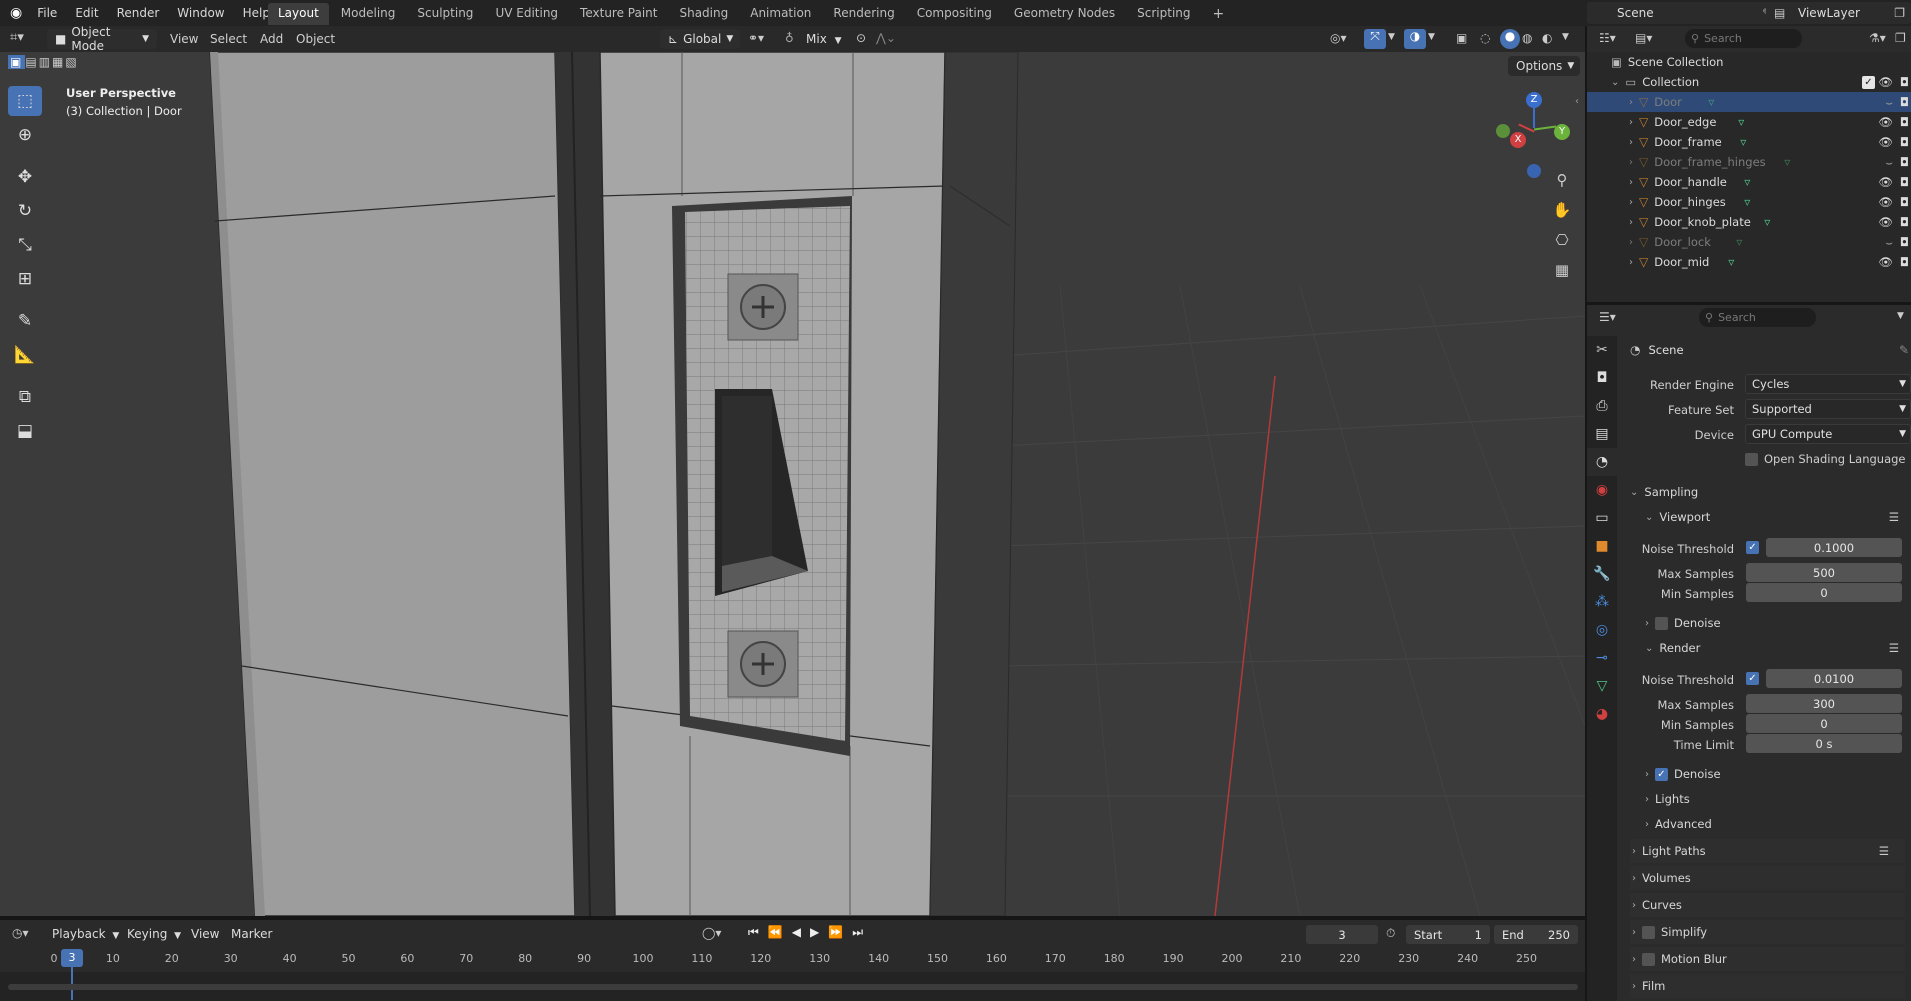 This screenshot has width=1911, height=1001. What do you see at coordinates (753, 932) in the screenshot?
I see `jump-start-icon: ⏮` at bounding box center [753, 932].